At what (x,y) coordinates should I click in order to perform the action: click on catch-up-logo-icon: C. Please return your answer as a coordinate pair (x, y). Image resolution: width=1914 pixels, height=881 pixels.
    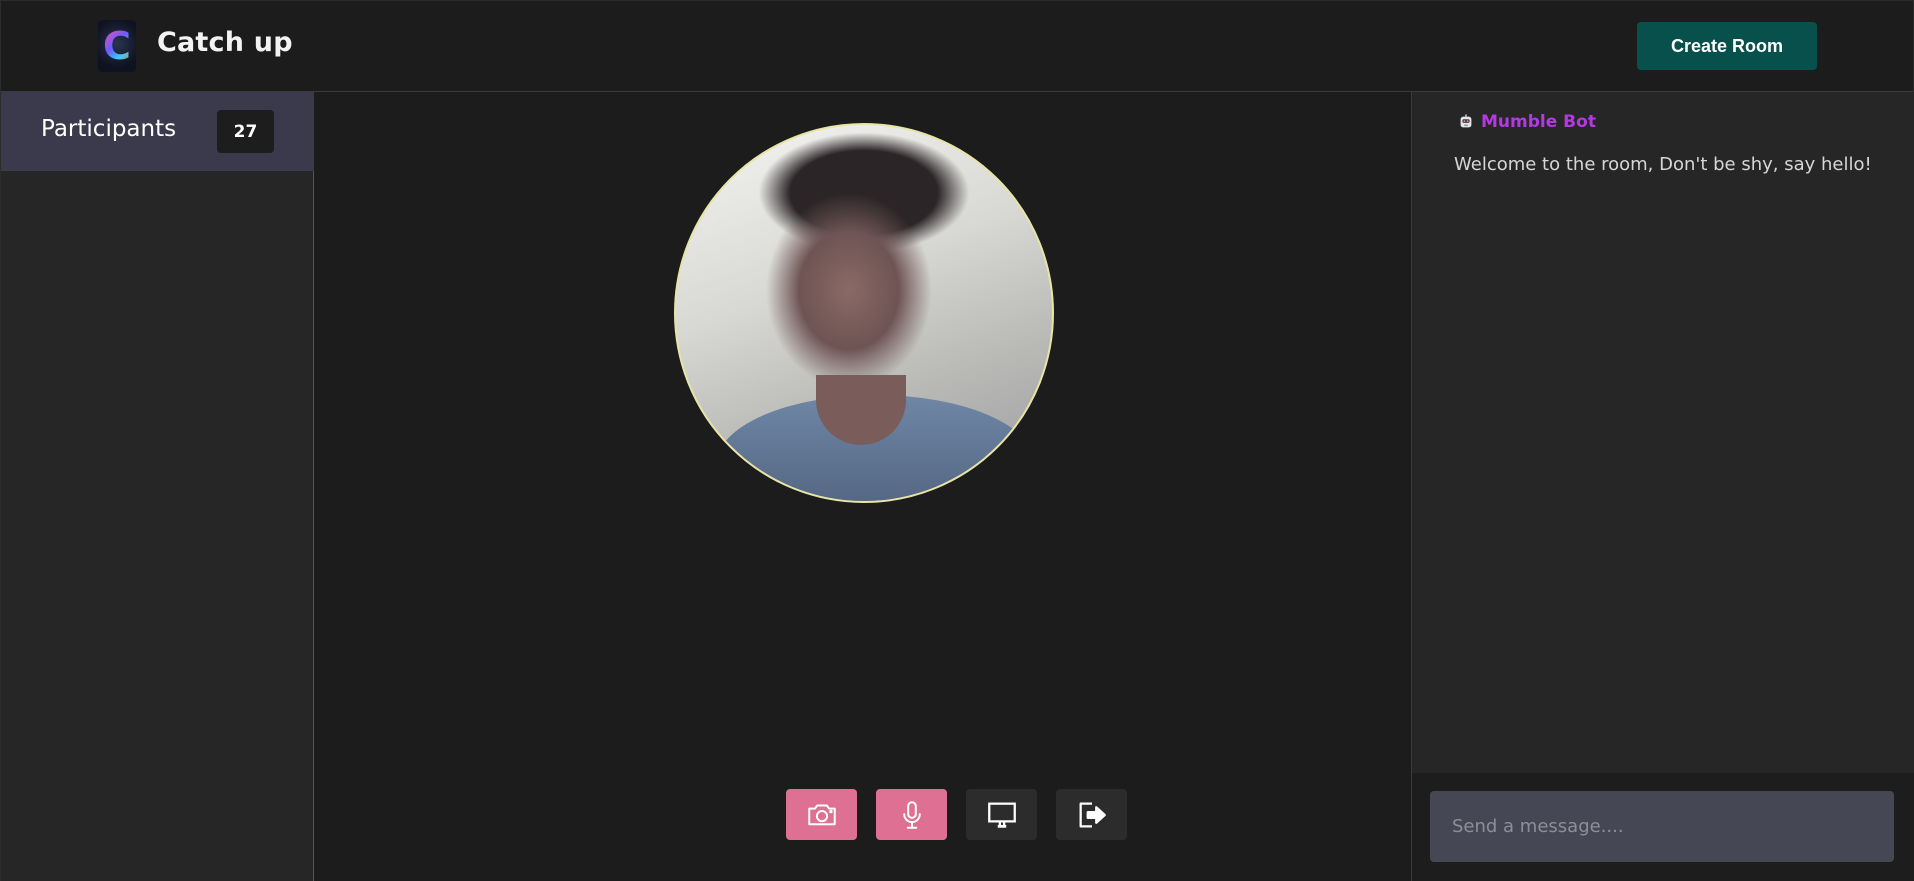
    Looking at the image, I should click on (117, 46).